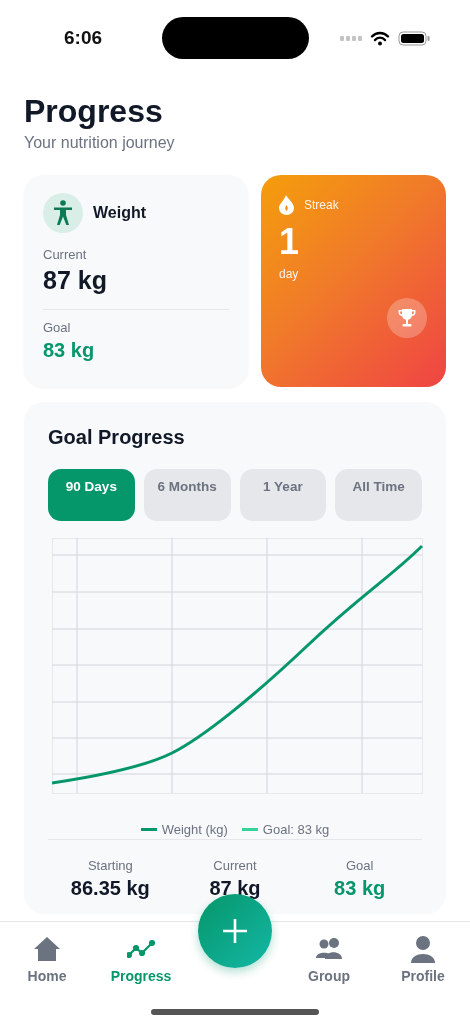  Describe the element at coordinates (75, 280) in the screenshot. I see `current-weight: 87 kg` at that location.